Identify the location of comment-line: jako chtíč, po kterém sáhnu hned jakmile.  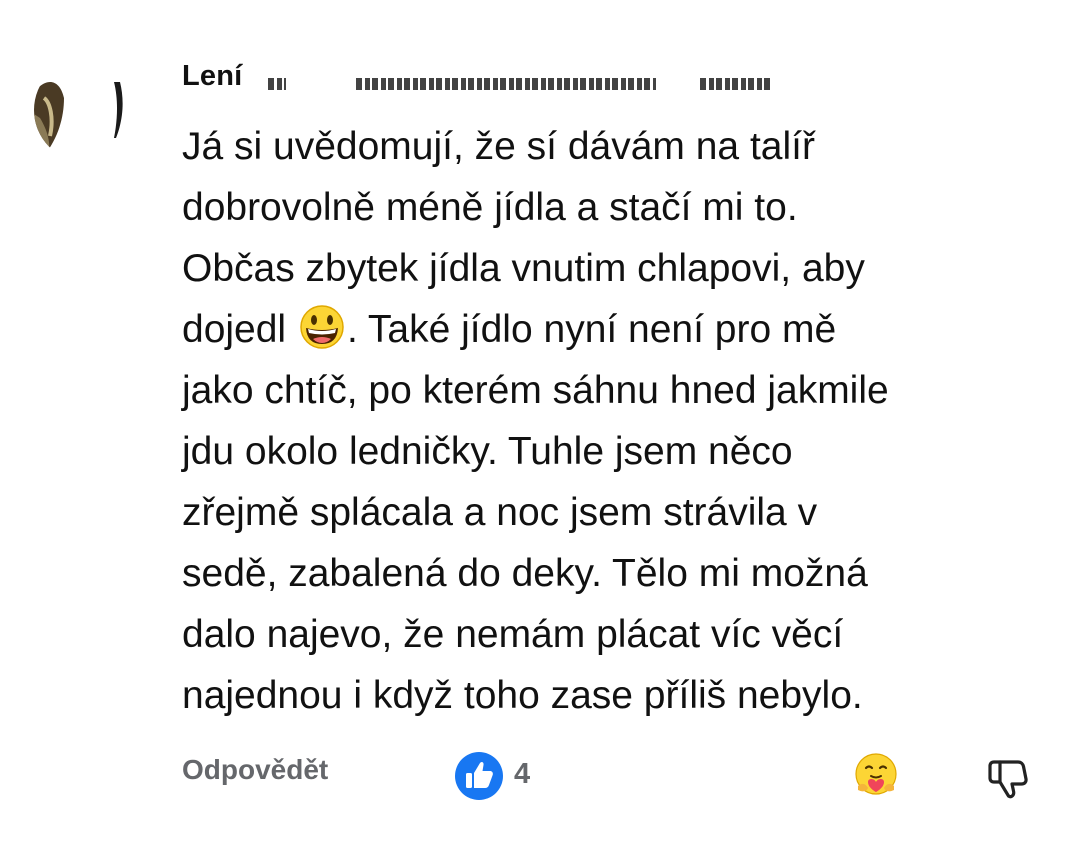
(535, 390).